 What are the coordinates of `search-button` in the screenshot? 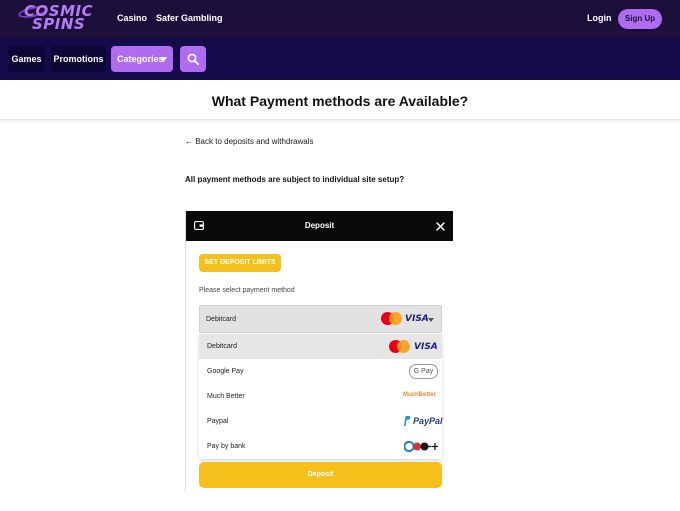 It's located at (193, 59).